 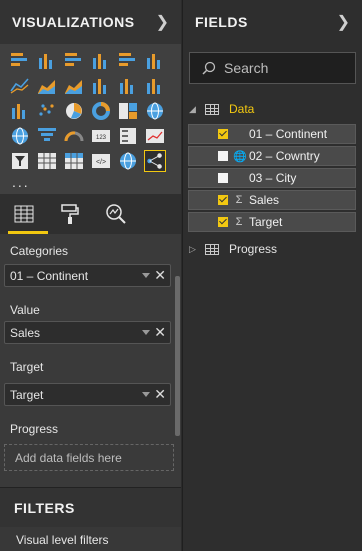 What do you see at coordinates (47, 86) in the screenshot?
I see `area-chart-icon` at bounding box center [47, 86].